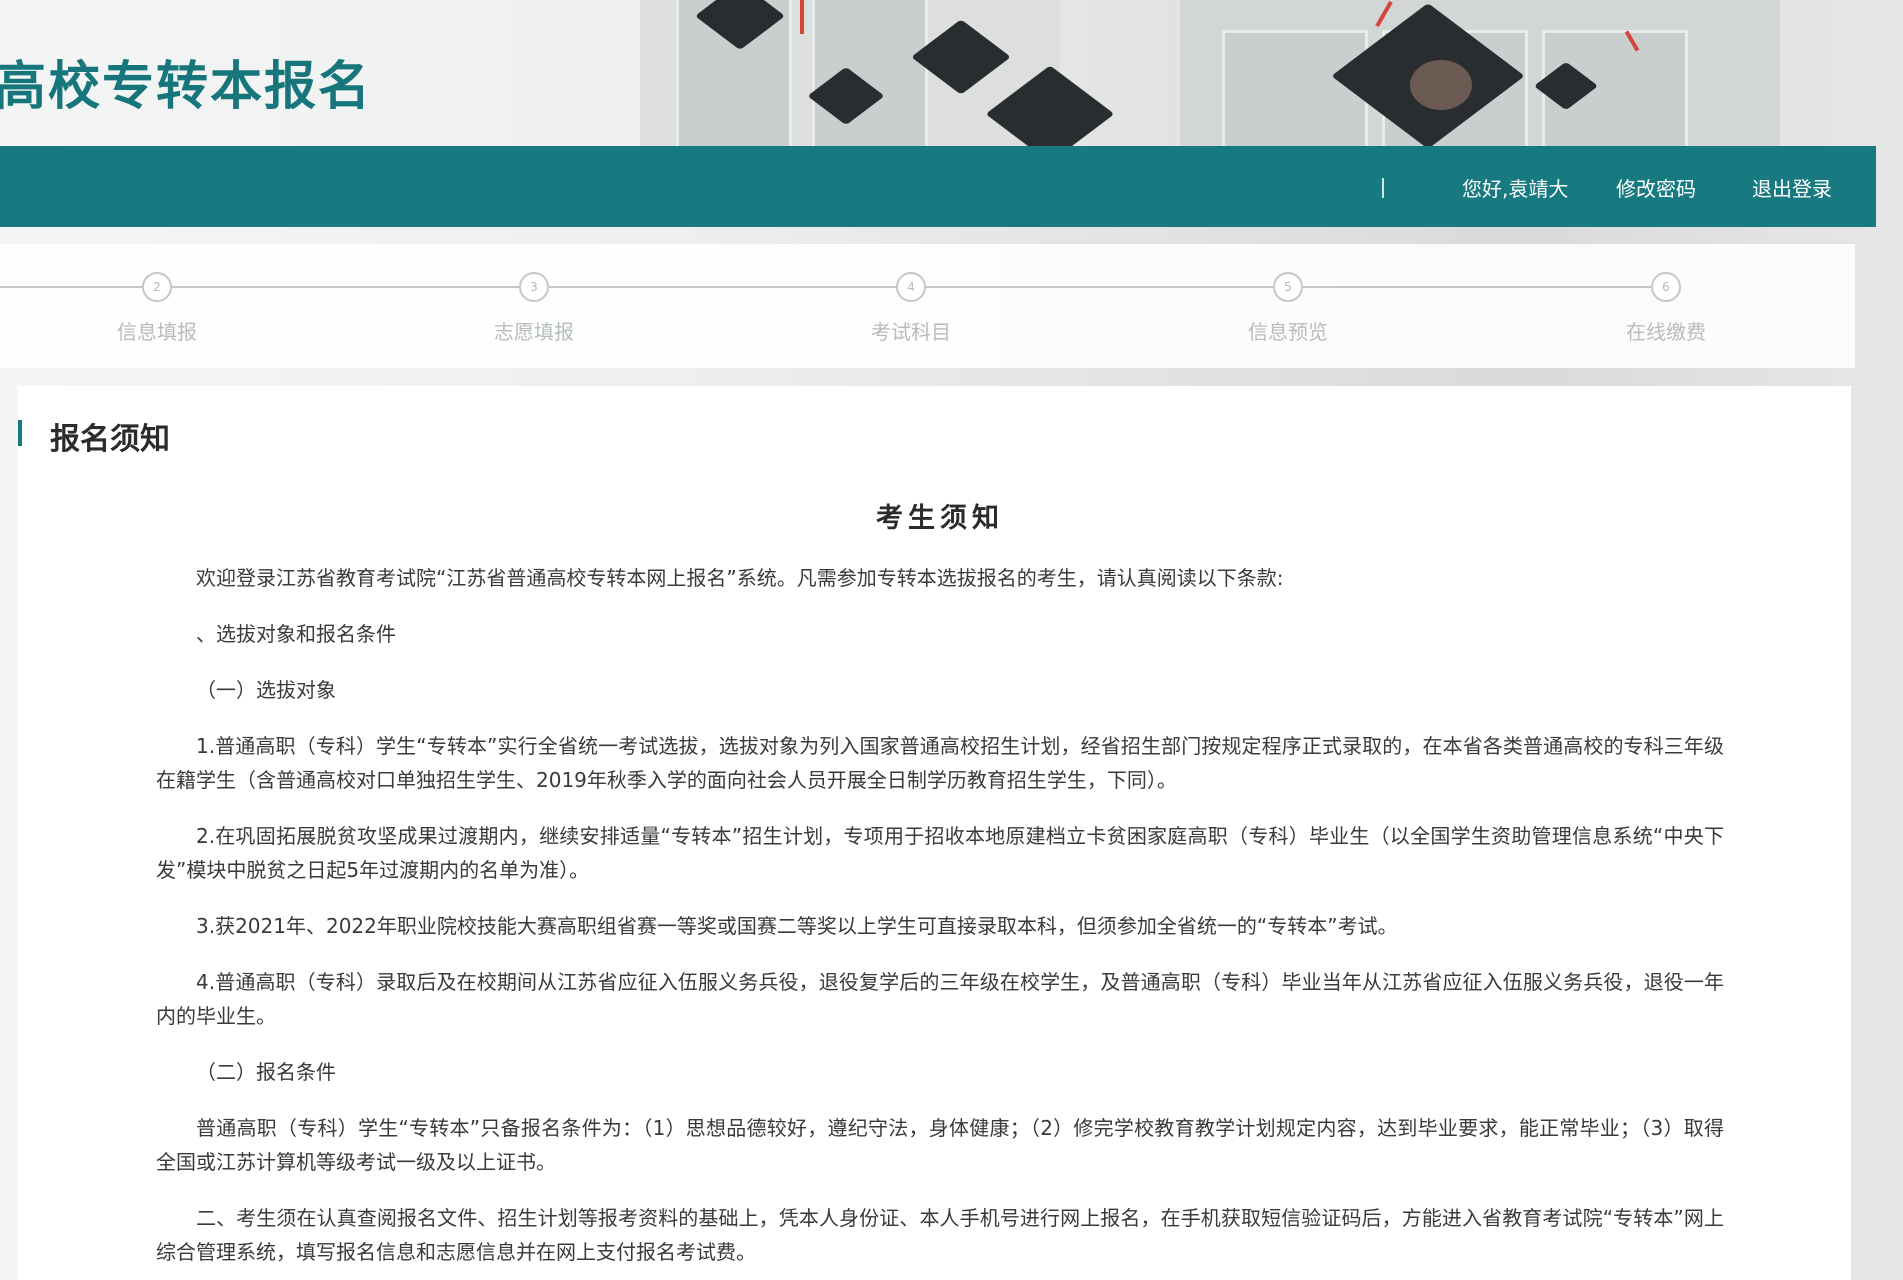 This screenshot has width=1903, height=1280. Describe the element at coordinates (1666, 287) in the screenshot. I see `step-number: 6` at that location.